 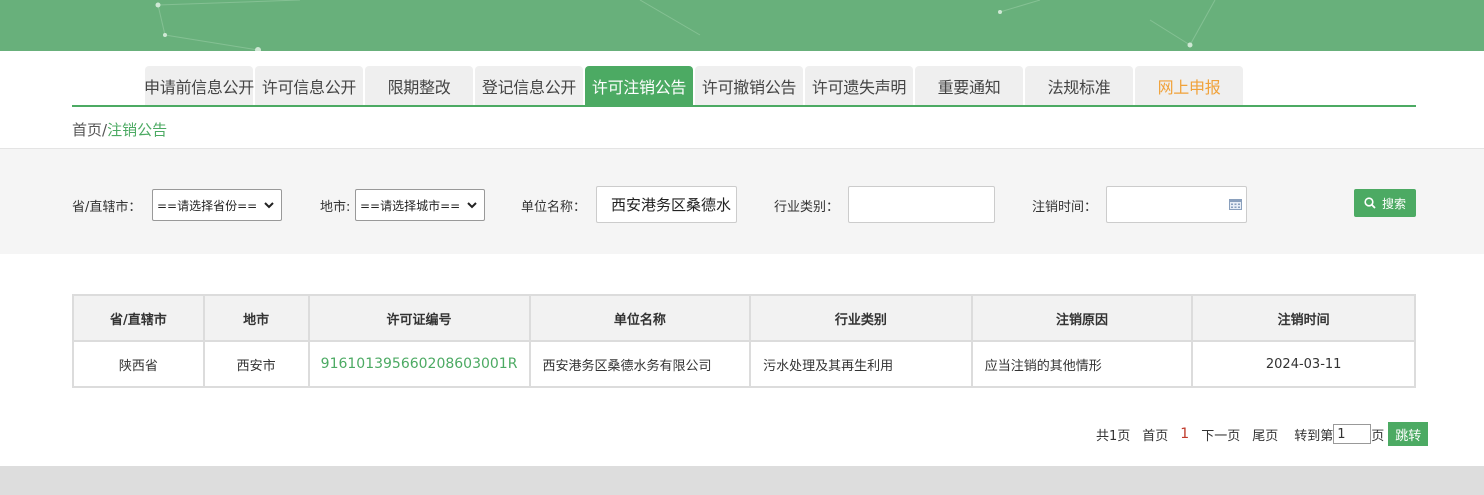 What do you see at coordinates (1189, 86) in the screenshot?
I see `tab-online-application: 网上申报` at bounding box center [1189, 86].